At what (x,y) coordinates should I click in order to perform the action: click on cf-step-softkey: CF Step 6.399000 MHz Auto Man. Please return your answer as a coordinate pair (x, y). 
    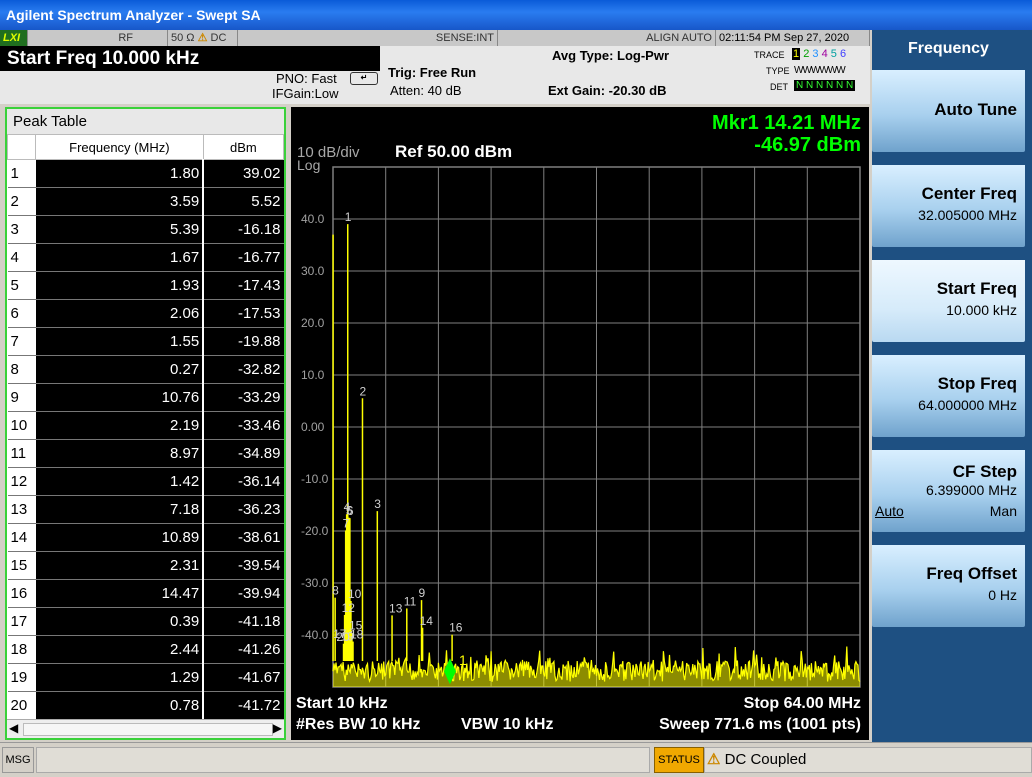
    Looking at the image, I should click on (948, 491).